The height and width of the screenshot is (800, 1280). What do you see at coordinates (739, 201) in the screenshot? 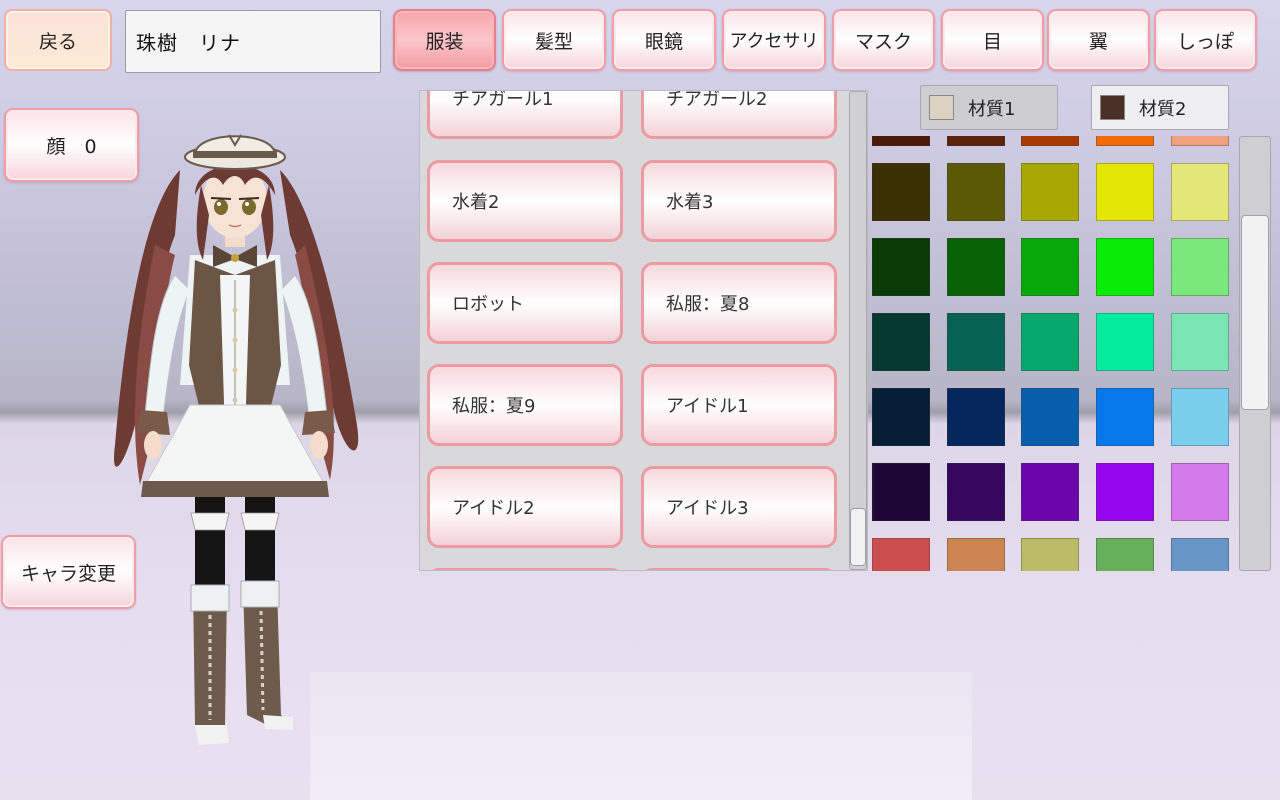
I see `list-item-swimsuit3: 水着3` at bounding box center [739, 201].